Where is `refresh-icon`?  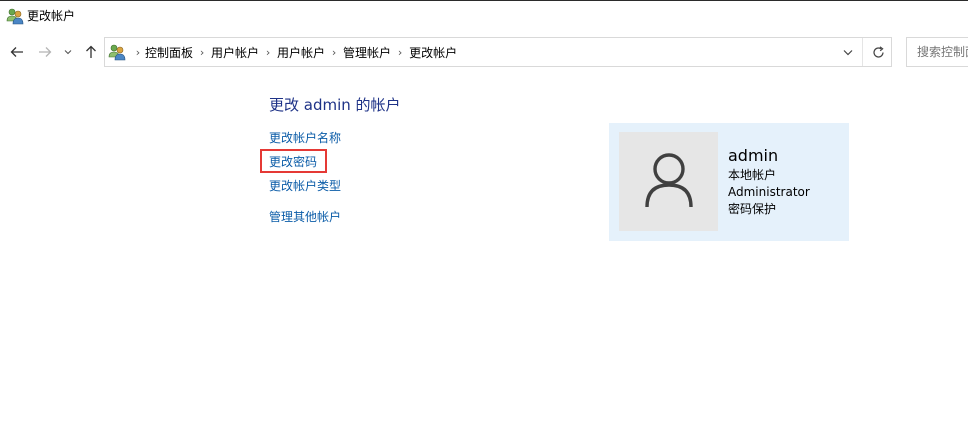
refresh-icon is located at coordinates (878, 52).